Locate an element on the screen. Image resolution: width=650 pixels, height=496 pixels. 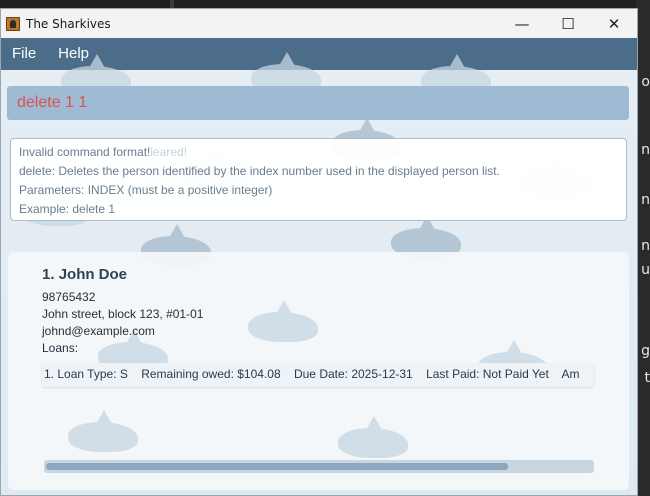
horizontal-scrollbar is located at coordinates (319, 466).